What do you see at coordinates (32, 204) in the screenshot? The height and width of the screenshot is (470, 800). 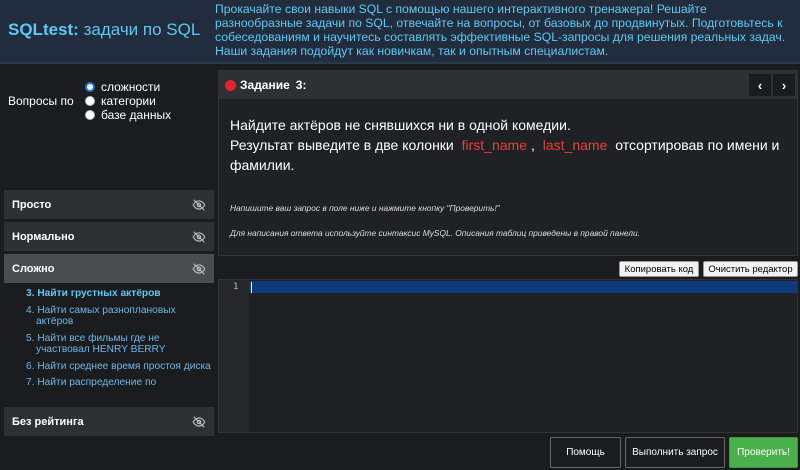 I see `section-label: Просто` at bounding box center [32, 204].